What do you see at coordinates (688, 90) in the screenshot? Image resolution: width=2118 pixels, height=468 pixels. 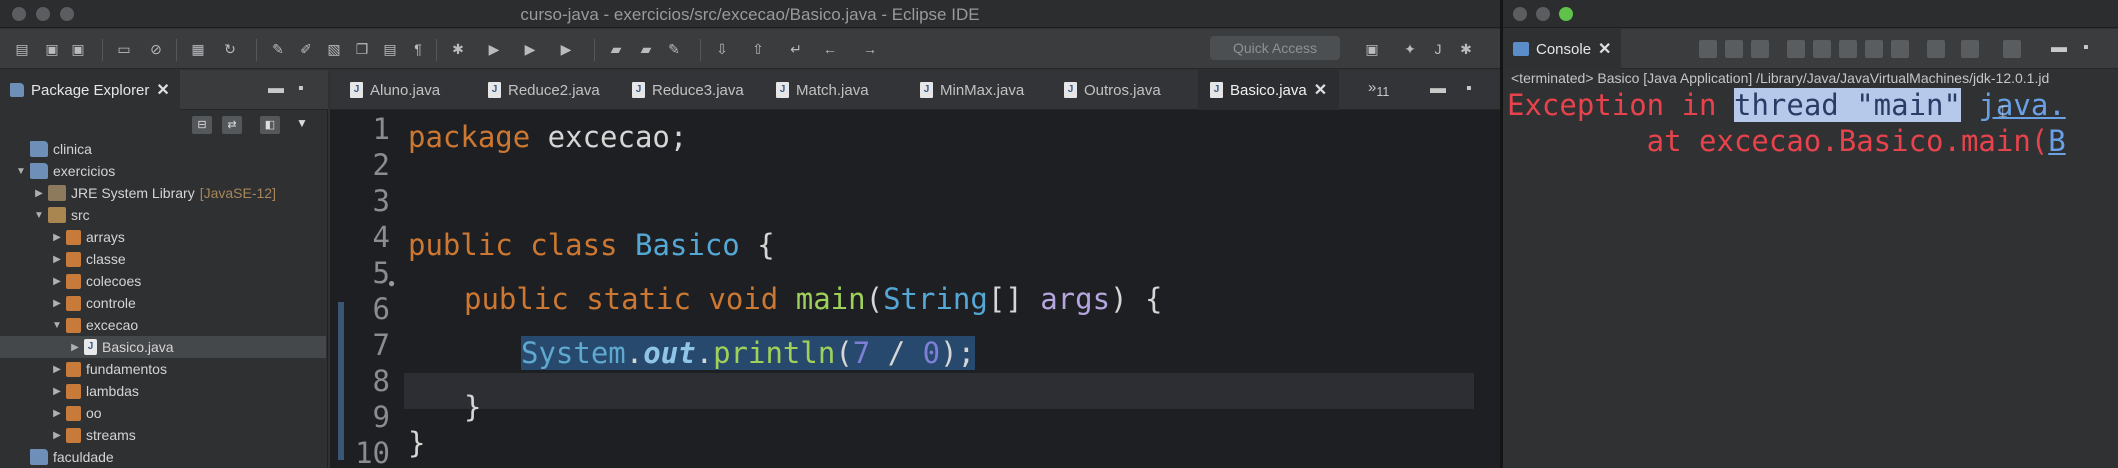 I see `editor-tab: J Reduce3.java` at bounding box center [688, 90].